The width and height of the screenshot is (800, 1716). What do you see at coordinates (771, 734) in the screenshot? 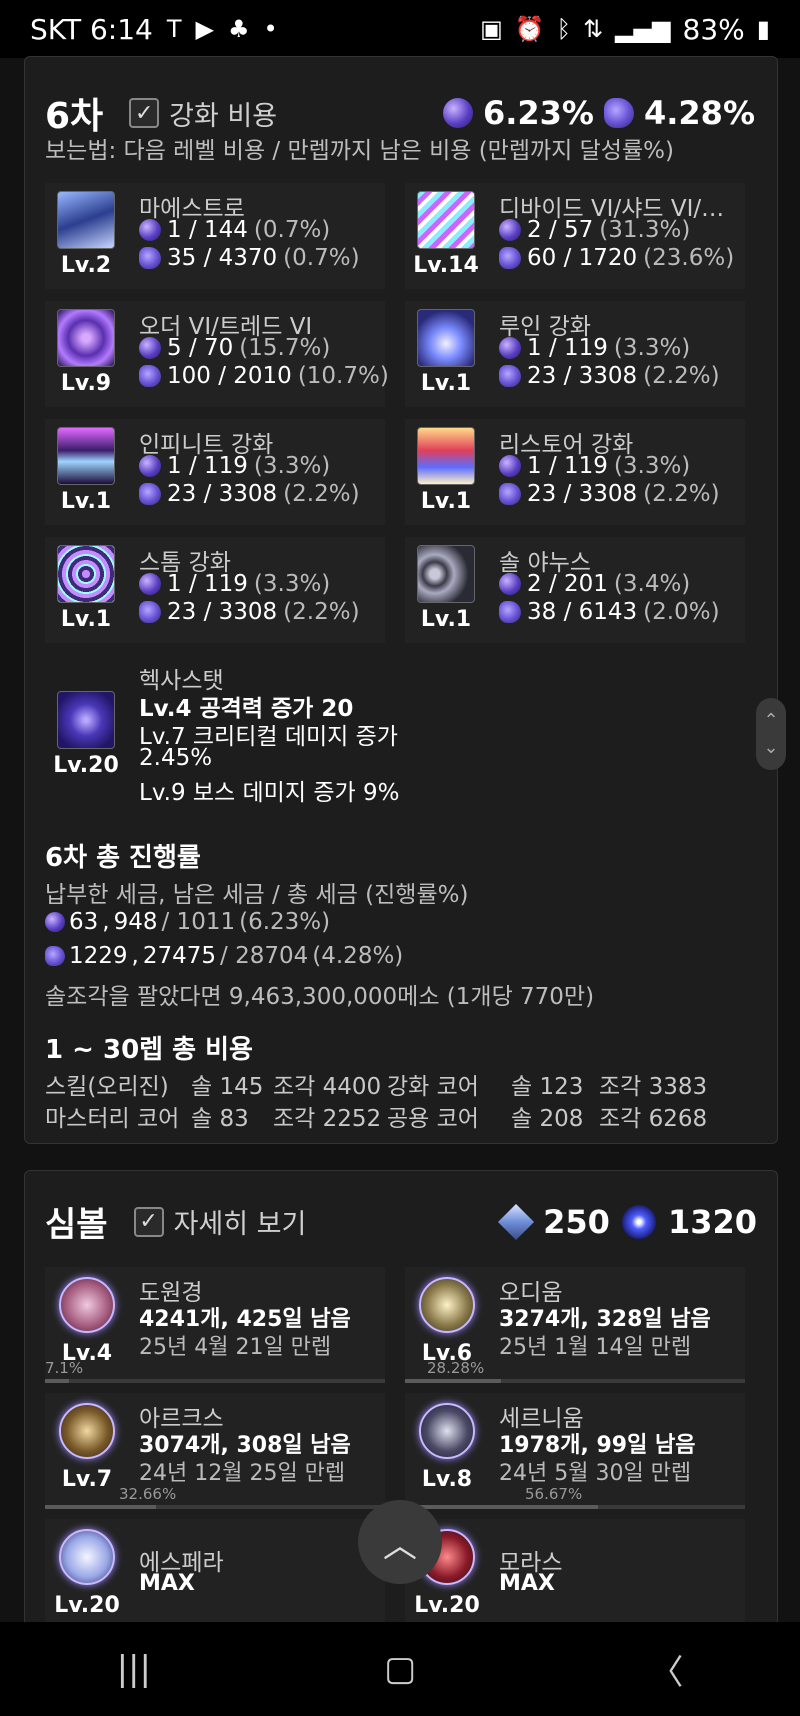
I see `scroll-handle: ⌃ ⌄` at bounding box center [771, 734].